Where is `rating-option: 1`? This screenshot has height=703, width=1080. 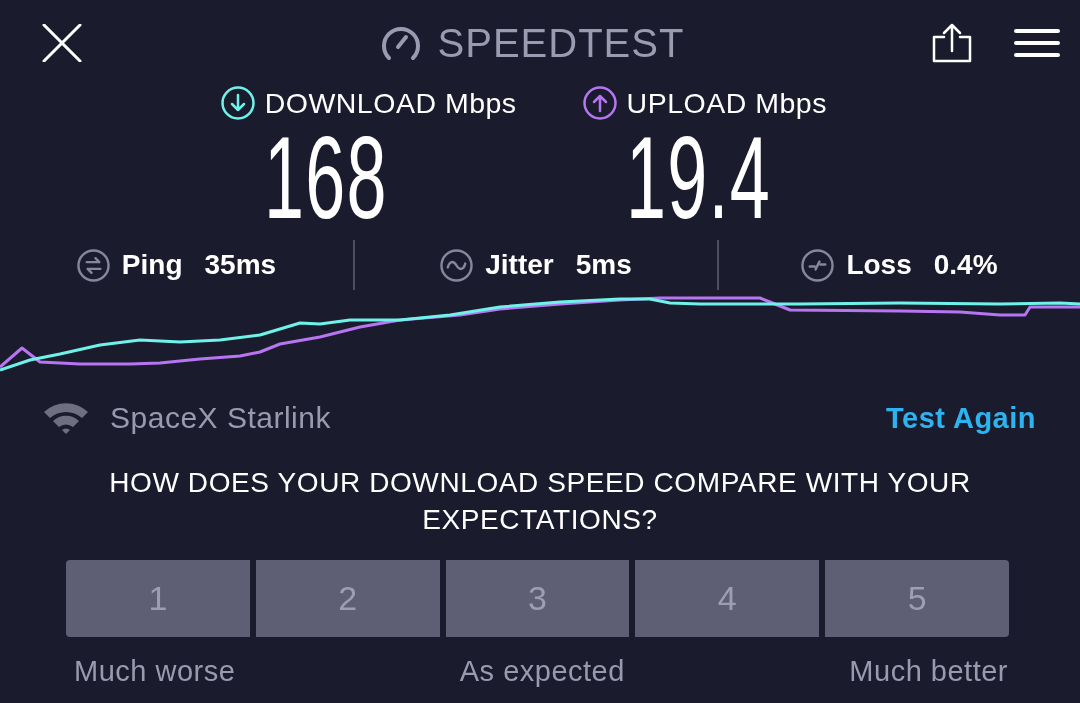 rating-option: 1 is located at coordinates (158, 598).